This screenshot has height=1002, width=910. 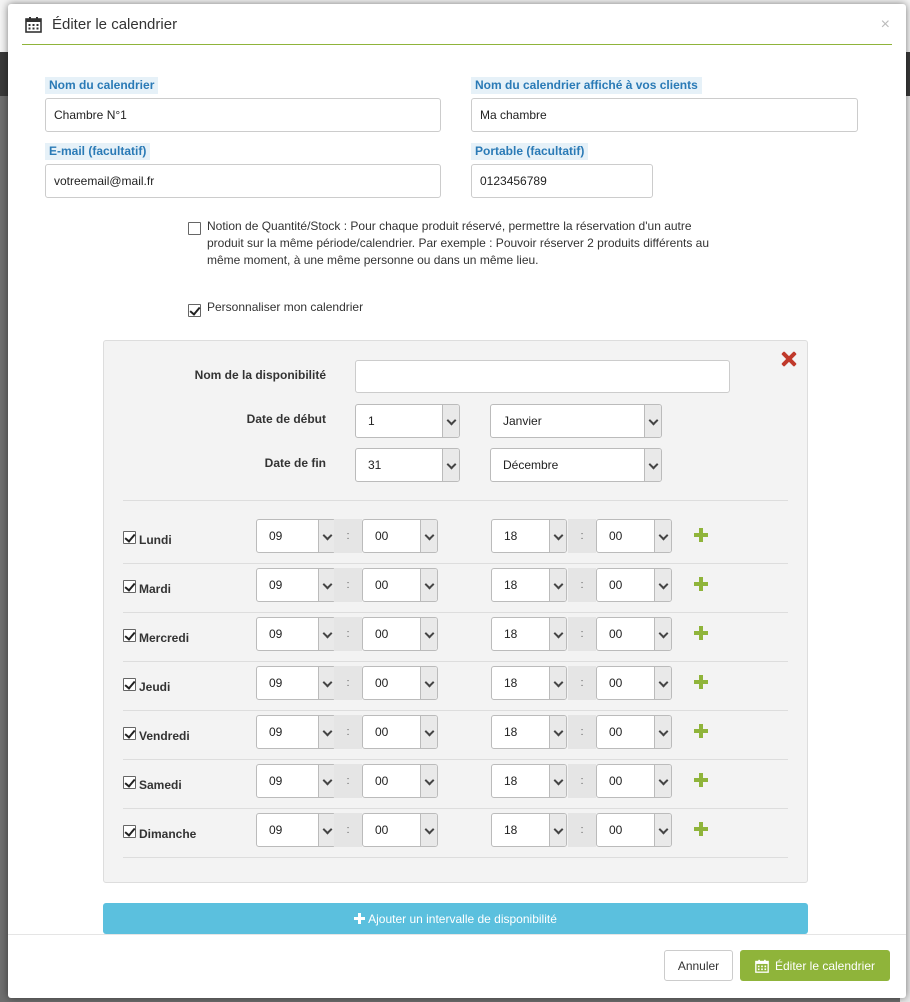 What do you see at coordinates (155, 589) in the screenshot?
I see `day-label-mardi: Mardi` at bounding box center [155, 589].